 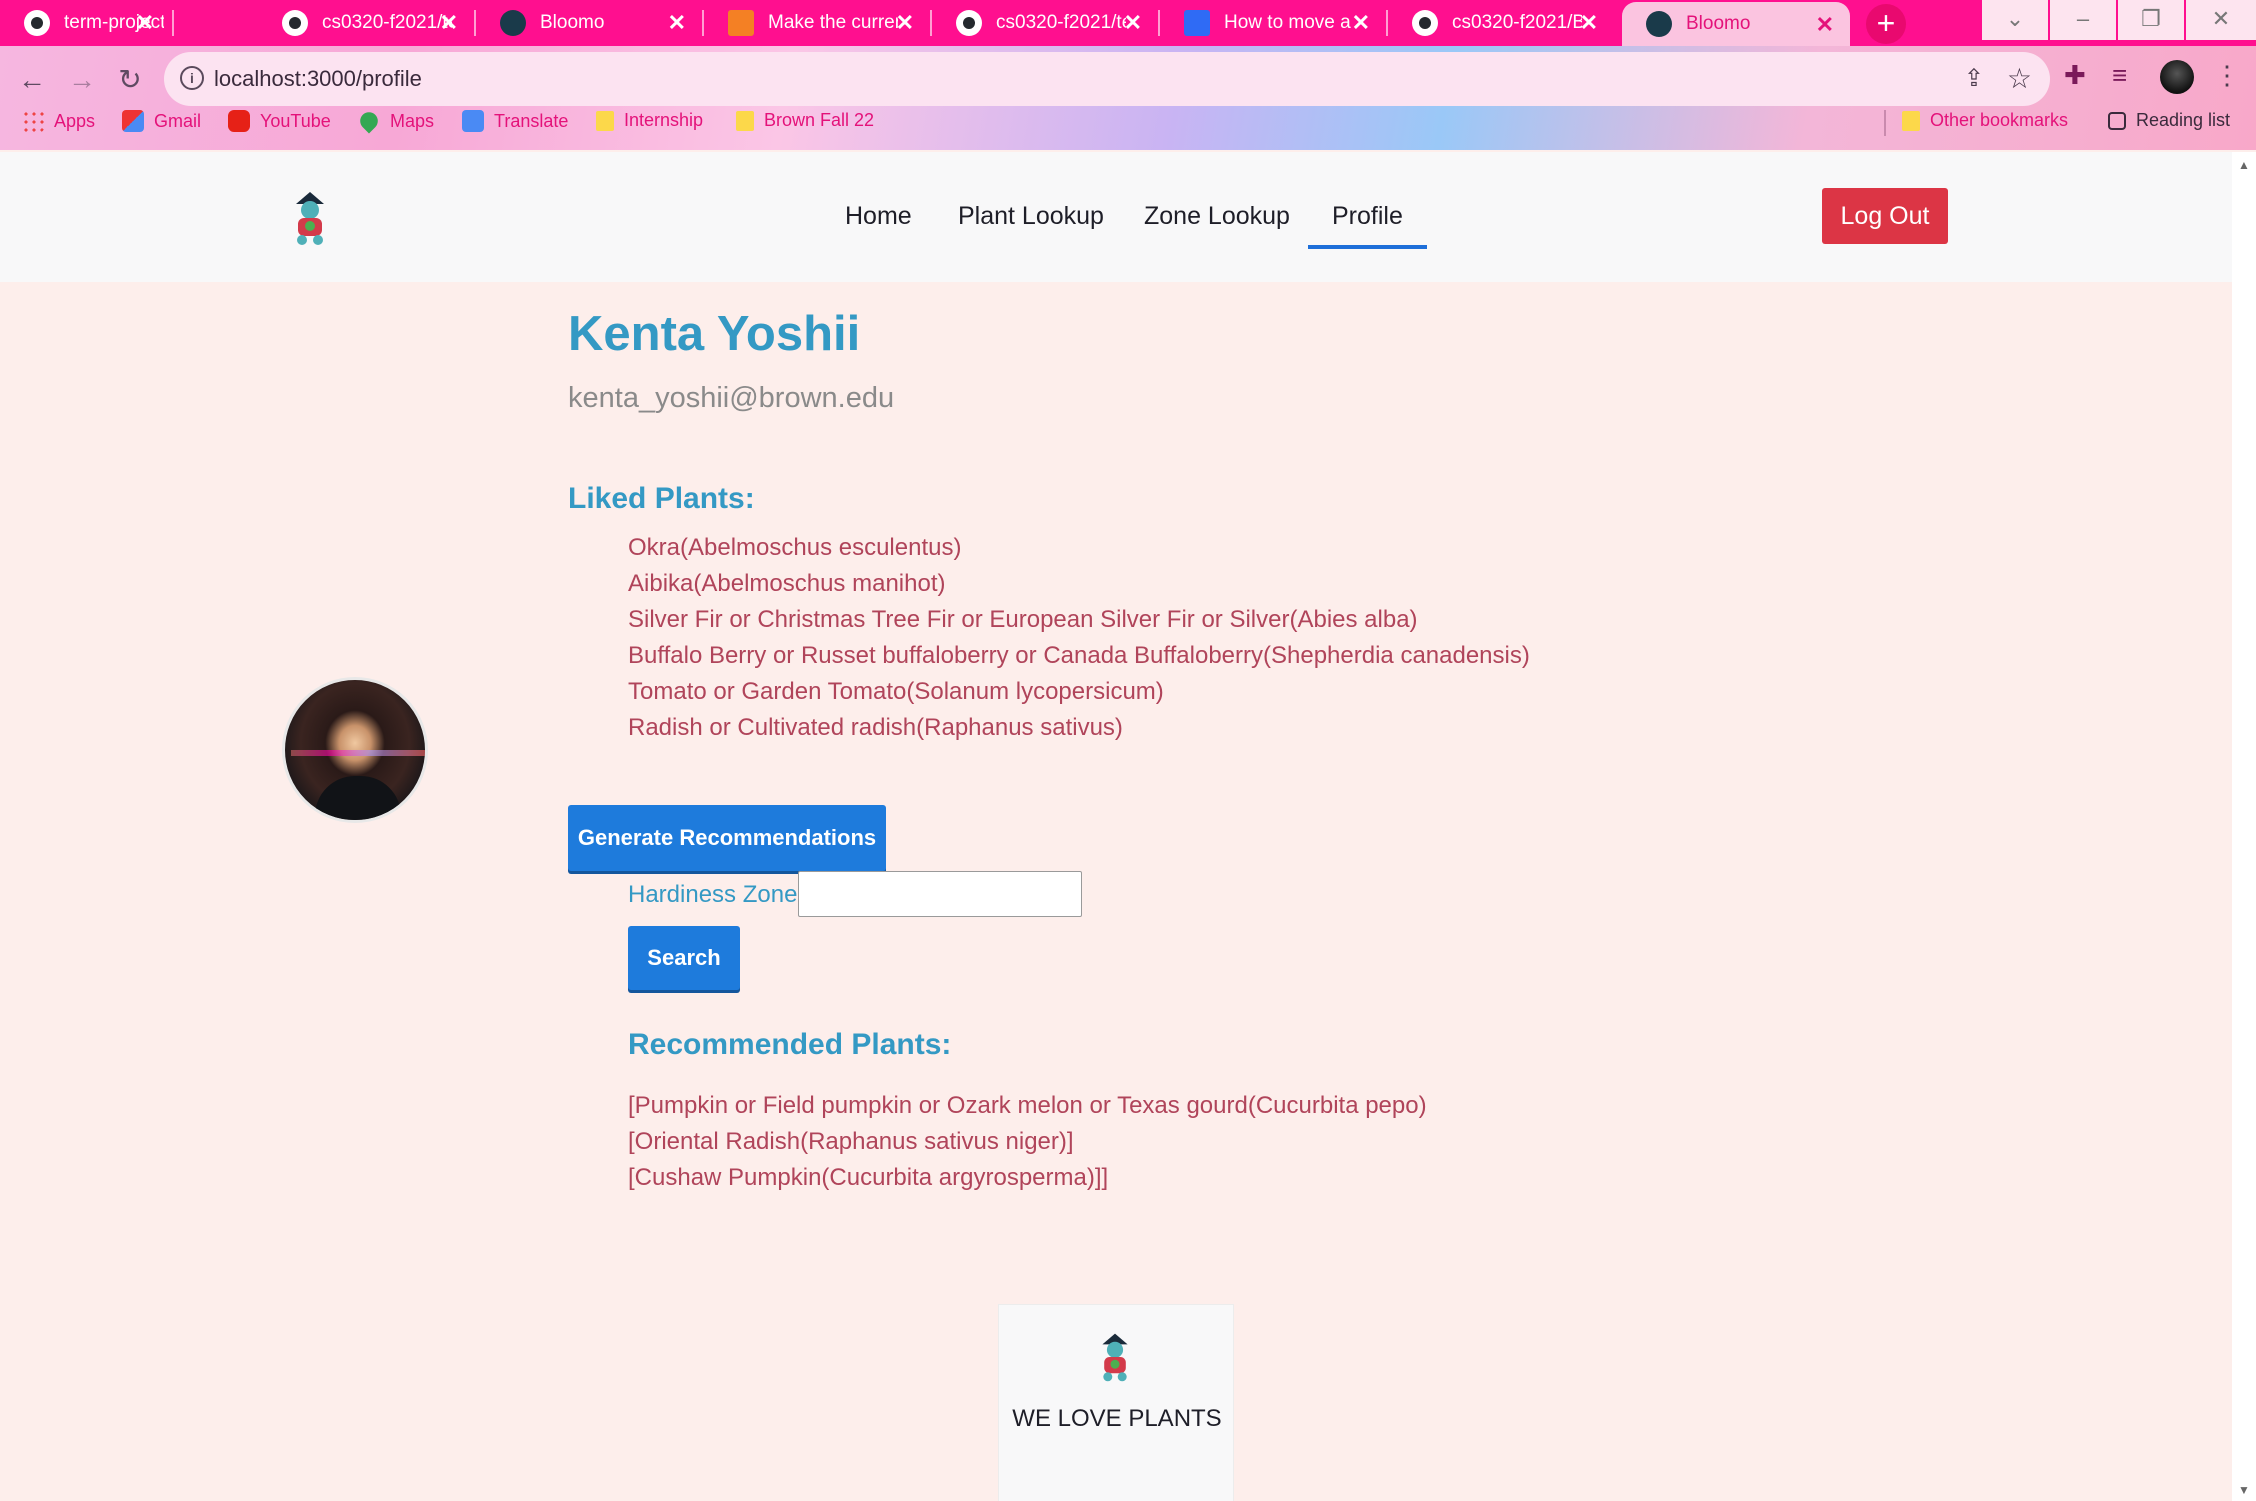 I want to click on bookmark-label: YouTube, so click(x=295, y=120).